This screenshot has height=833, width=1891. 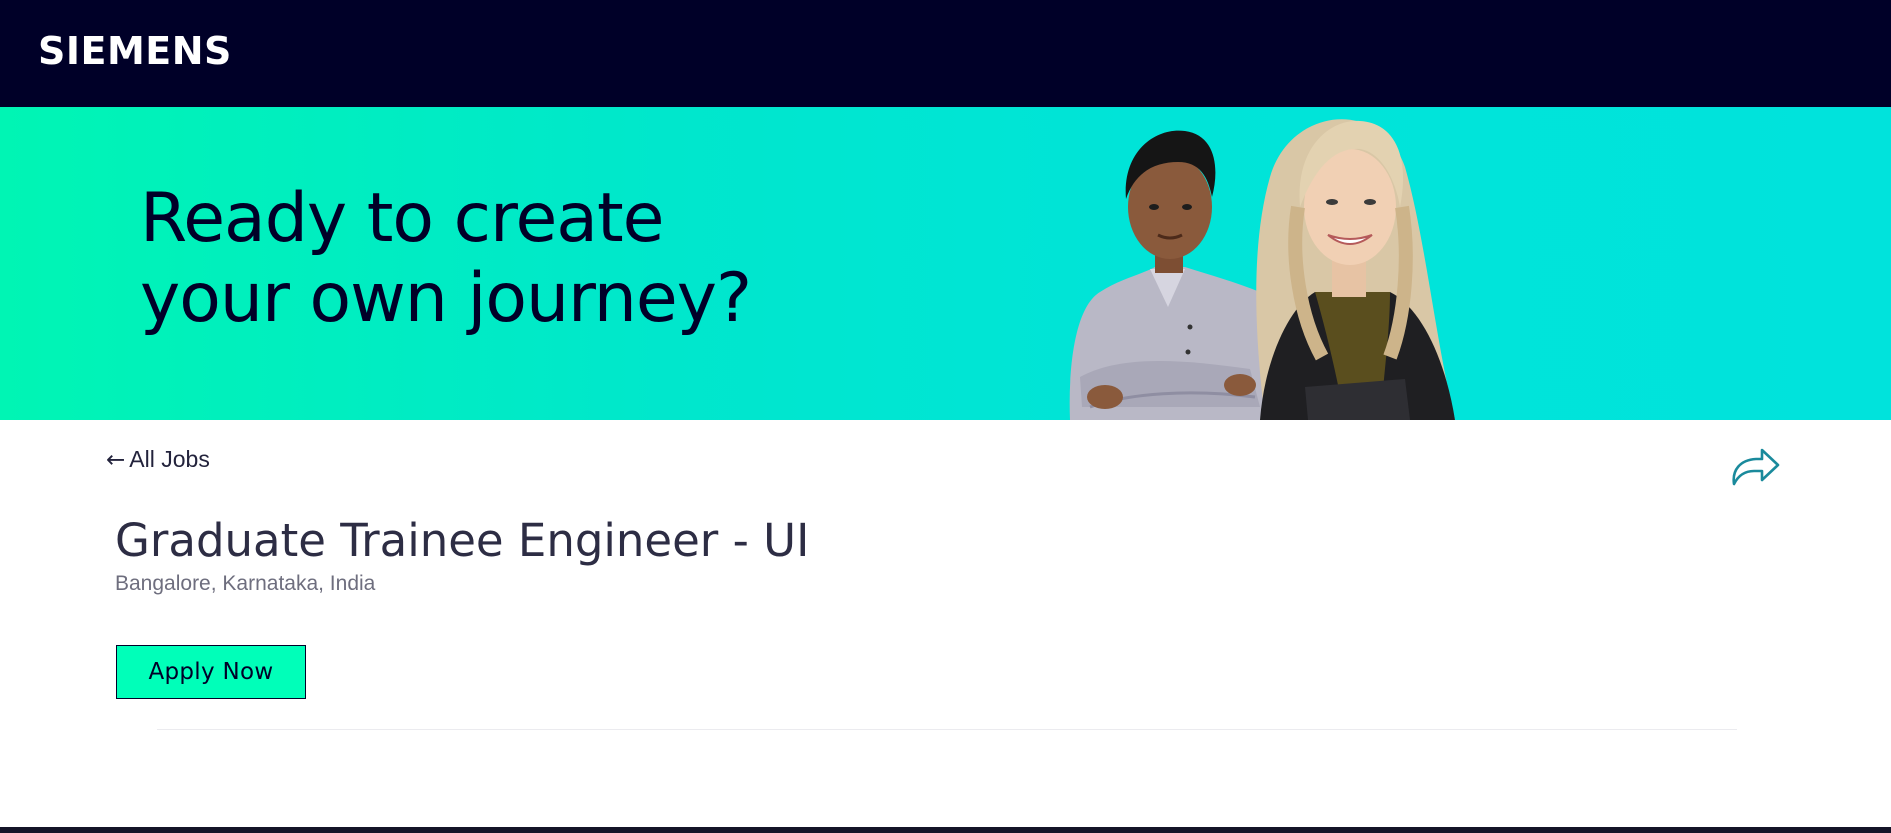 I want to click on share-arrow-icon, so click(x=1756, y=467).